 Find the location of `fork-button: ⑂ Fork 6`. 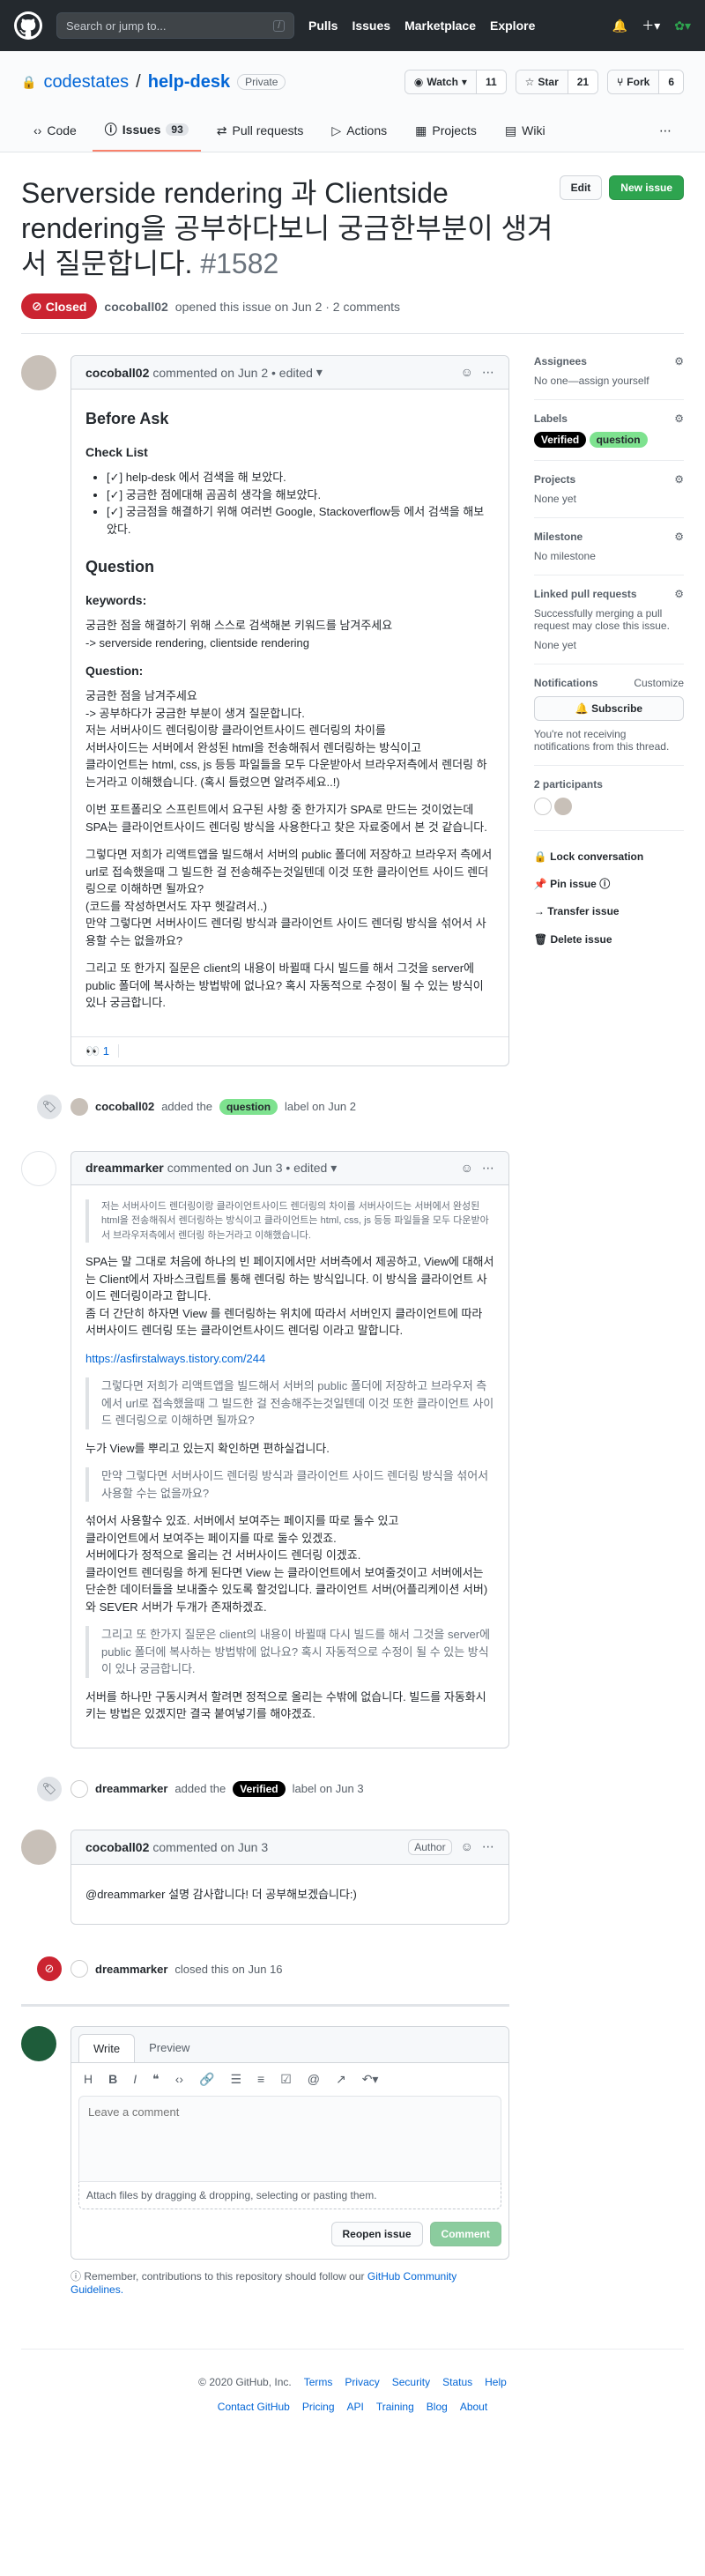

fork-button: ⑂ Fork 6 is located at coordinates (645, 82).